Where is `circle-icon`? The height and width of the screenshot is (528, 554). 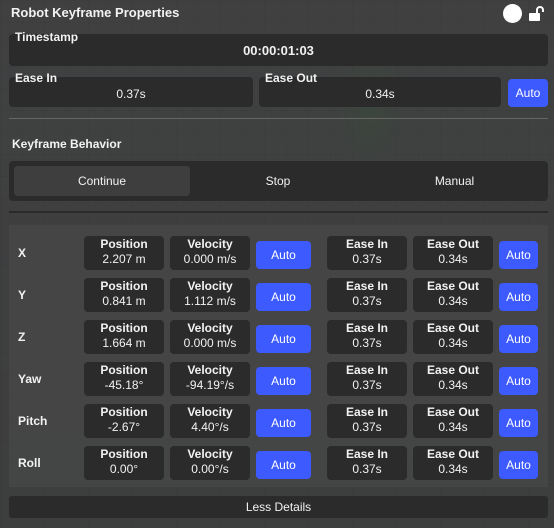 circle-icon is located at coordinates (512, 13).